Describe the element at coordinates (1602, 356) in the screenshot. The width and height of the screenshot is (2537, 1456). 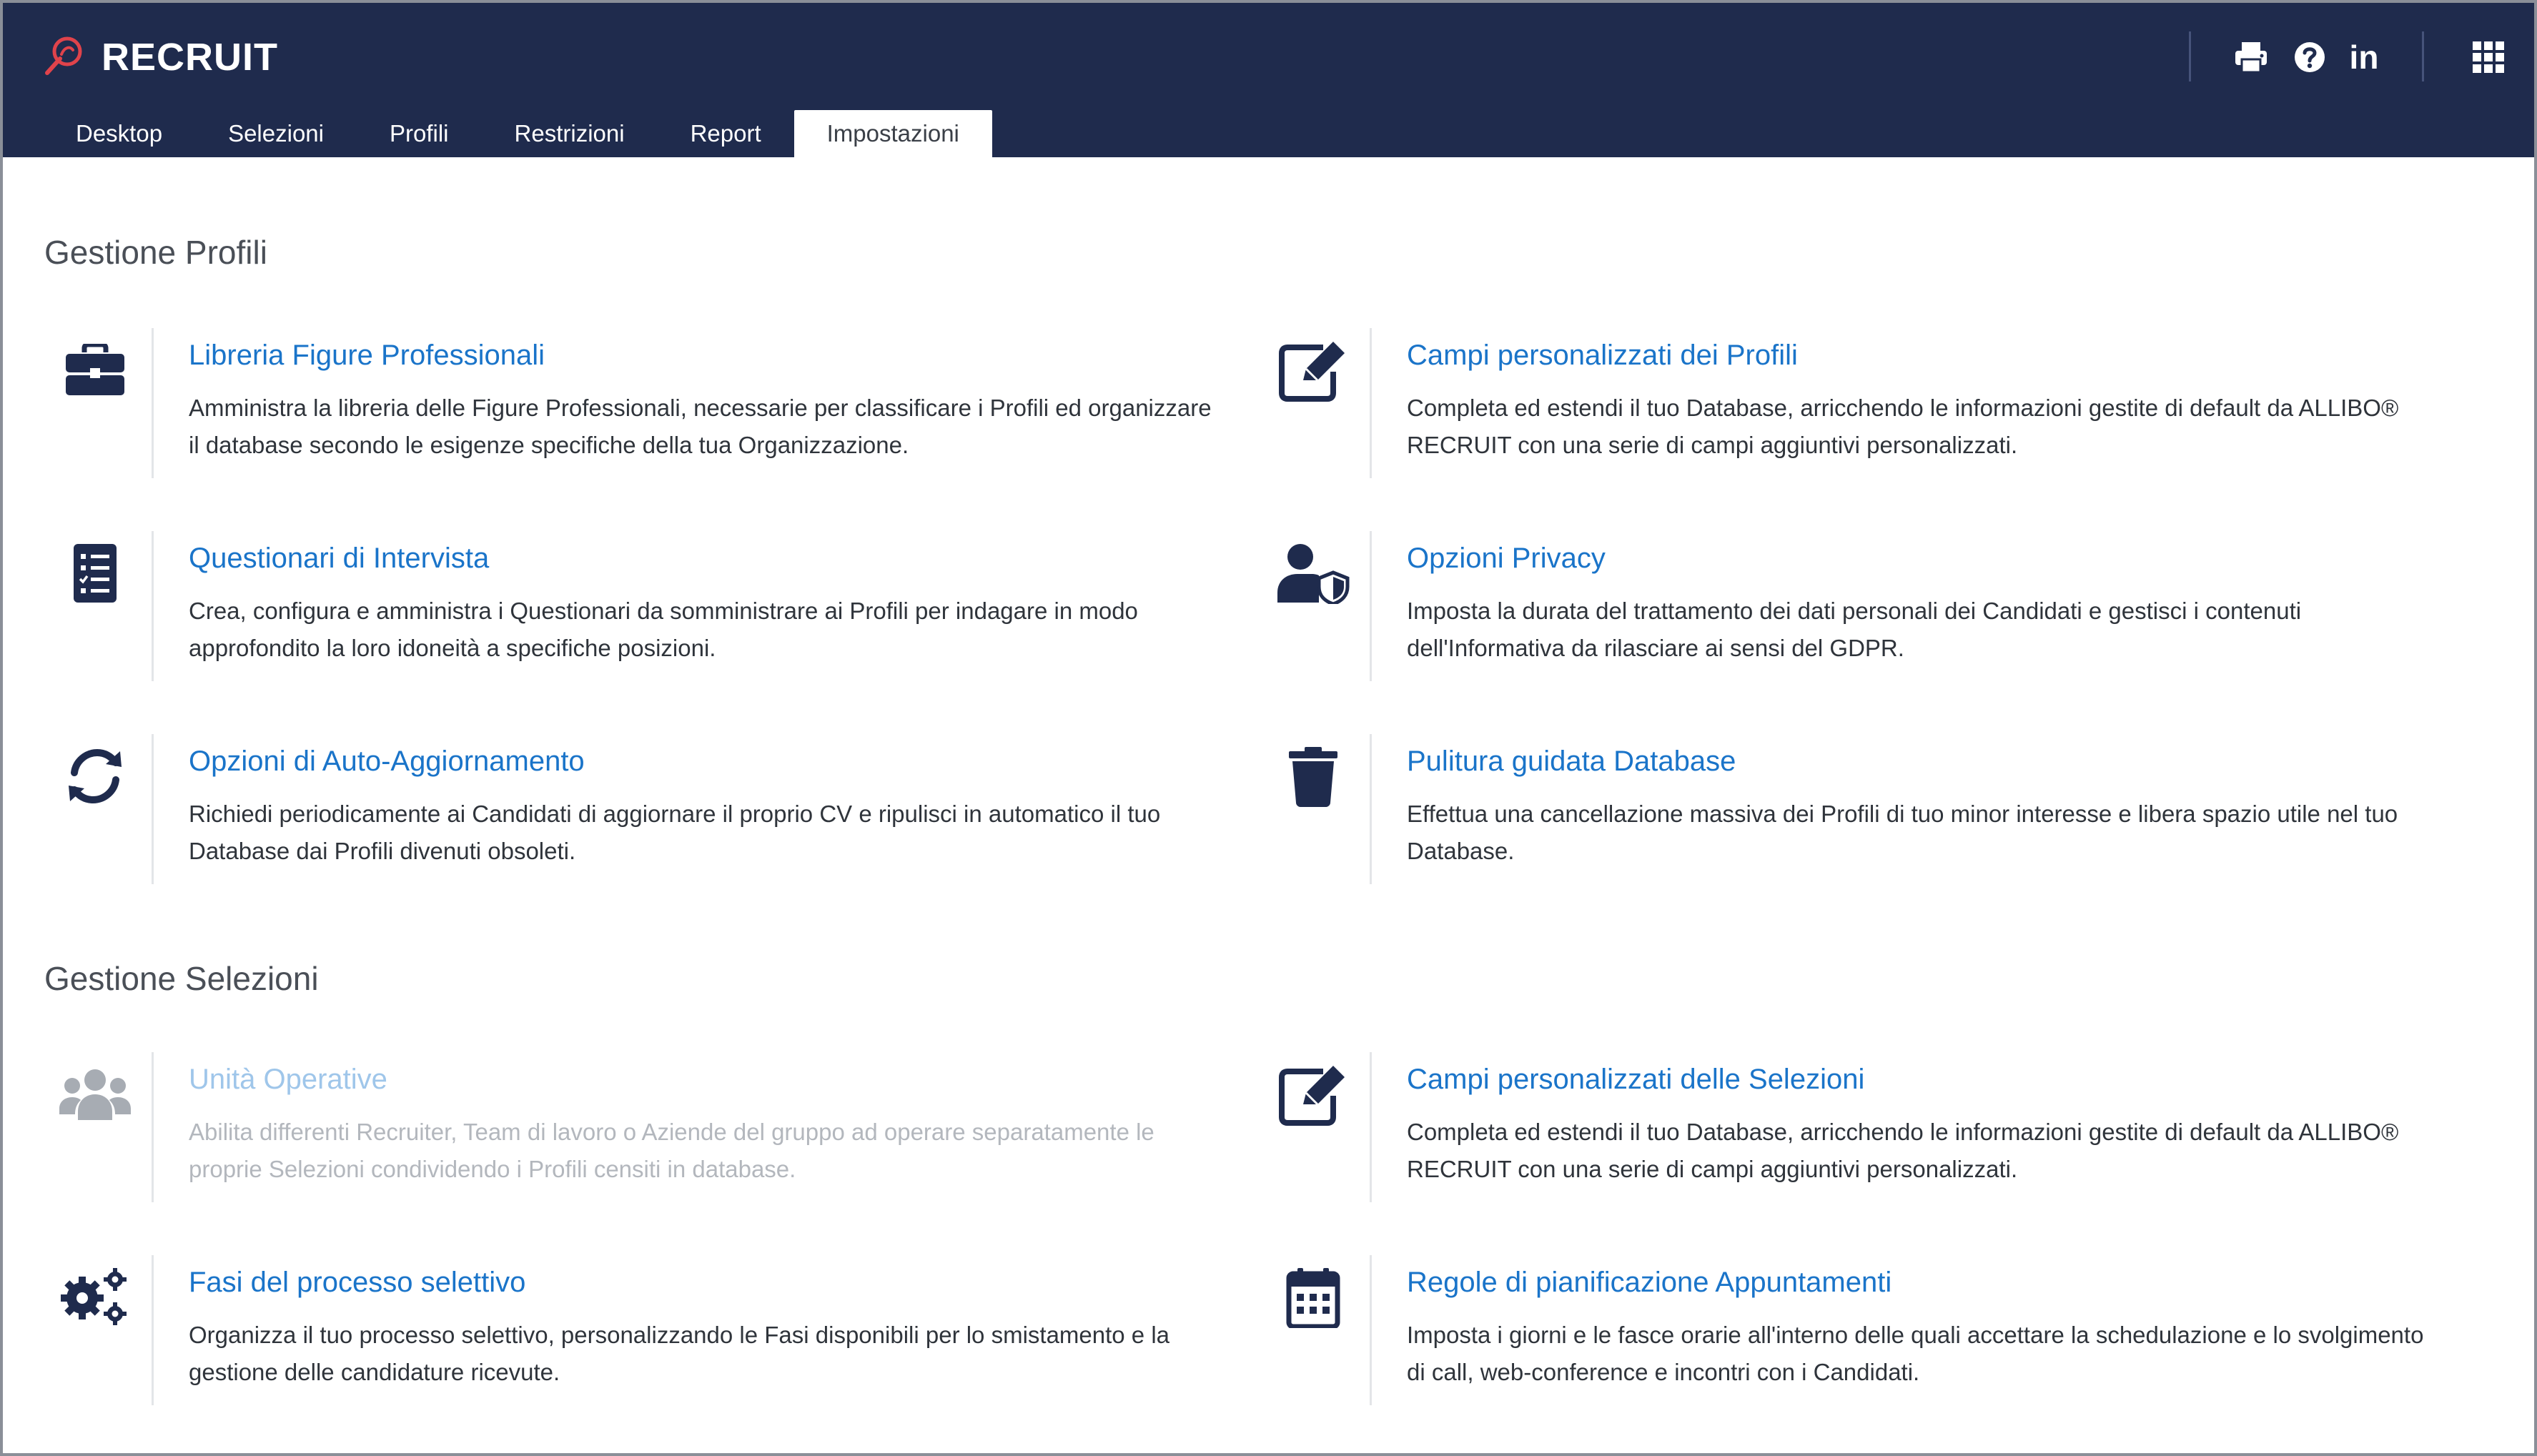
I see `link-campi-personalizzati-profili: Campi personalizzati dei Profili` at that location.